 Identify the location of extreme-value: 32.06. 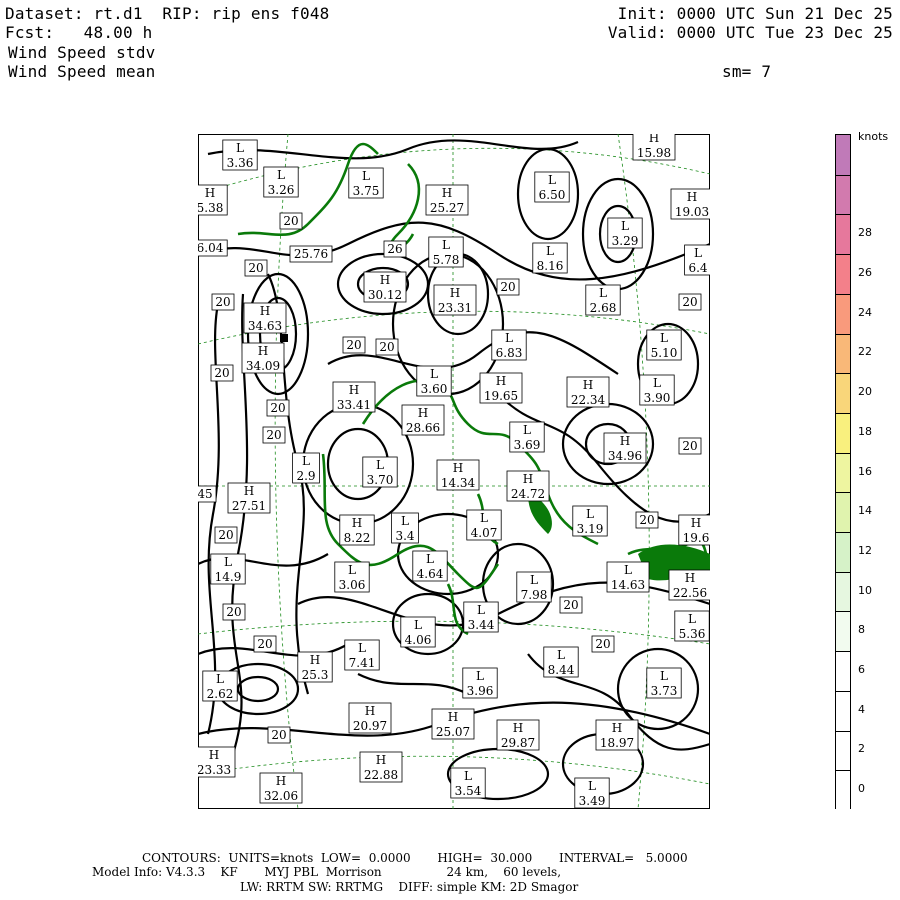
(281, 796).